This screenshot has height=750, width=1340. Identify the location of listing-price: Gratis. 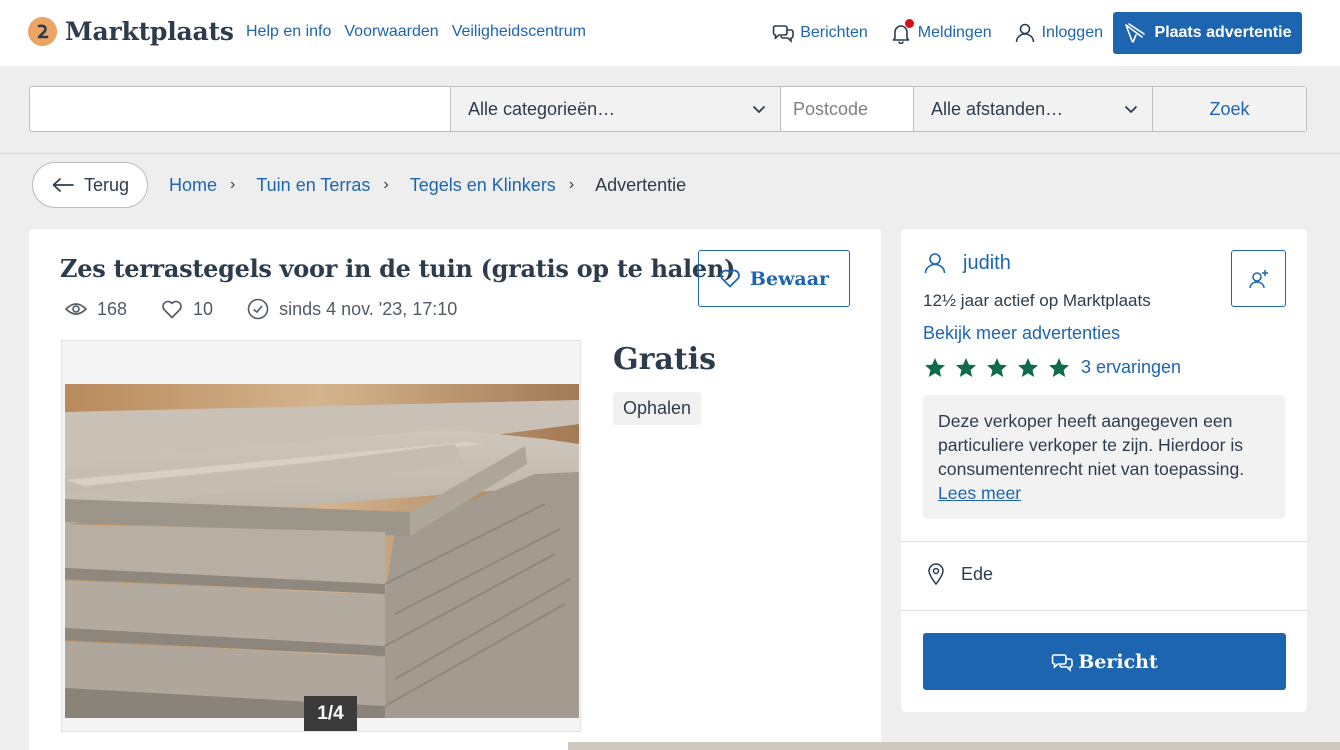
(665, 359).